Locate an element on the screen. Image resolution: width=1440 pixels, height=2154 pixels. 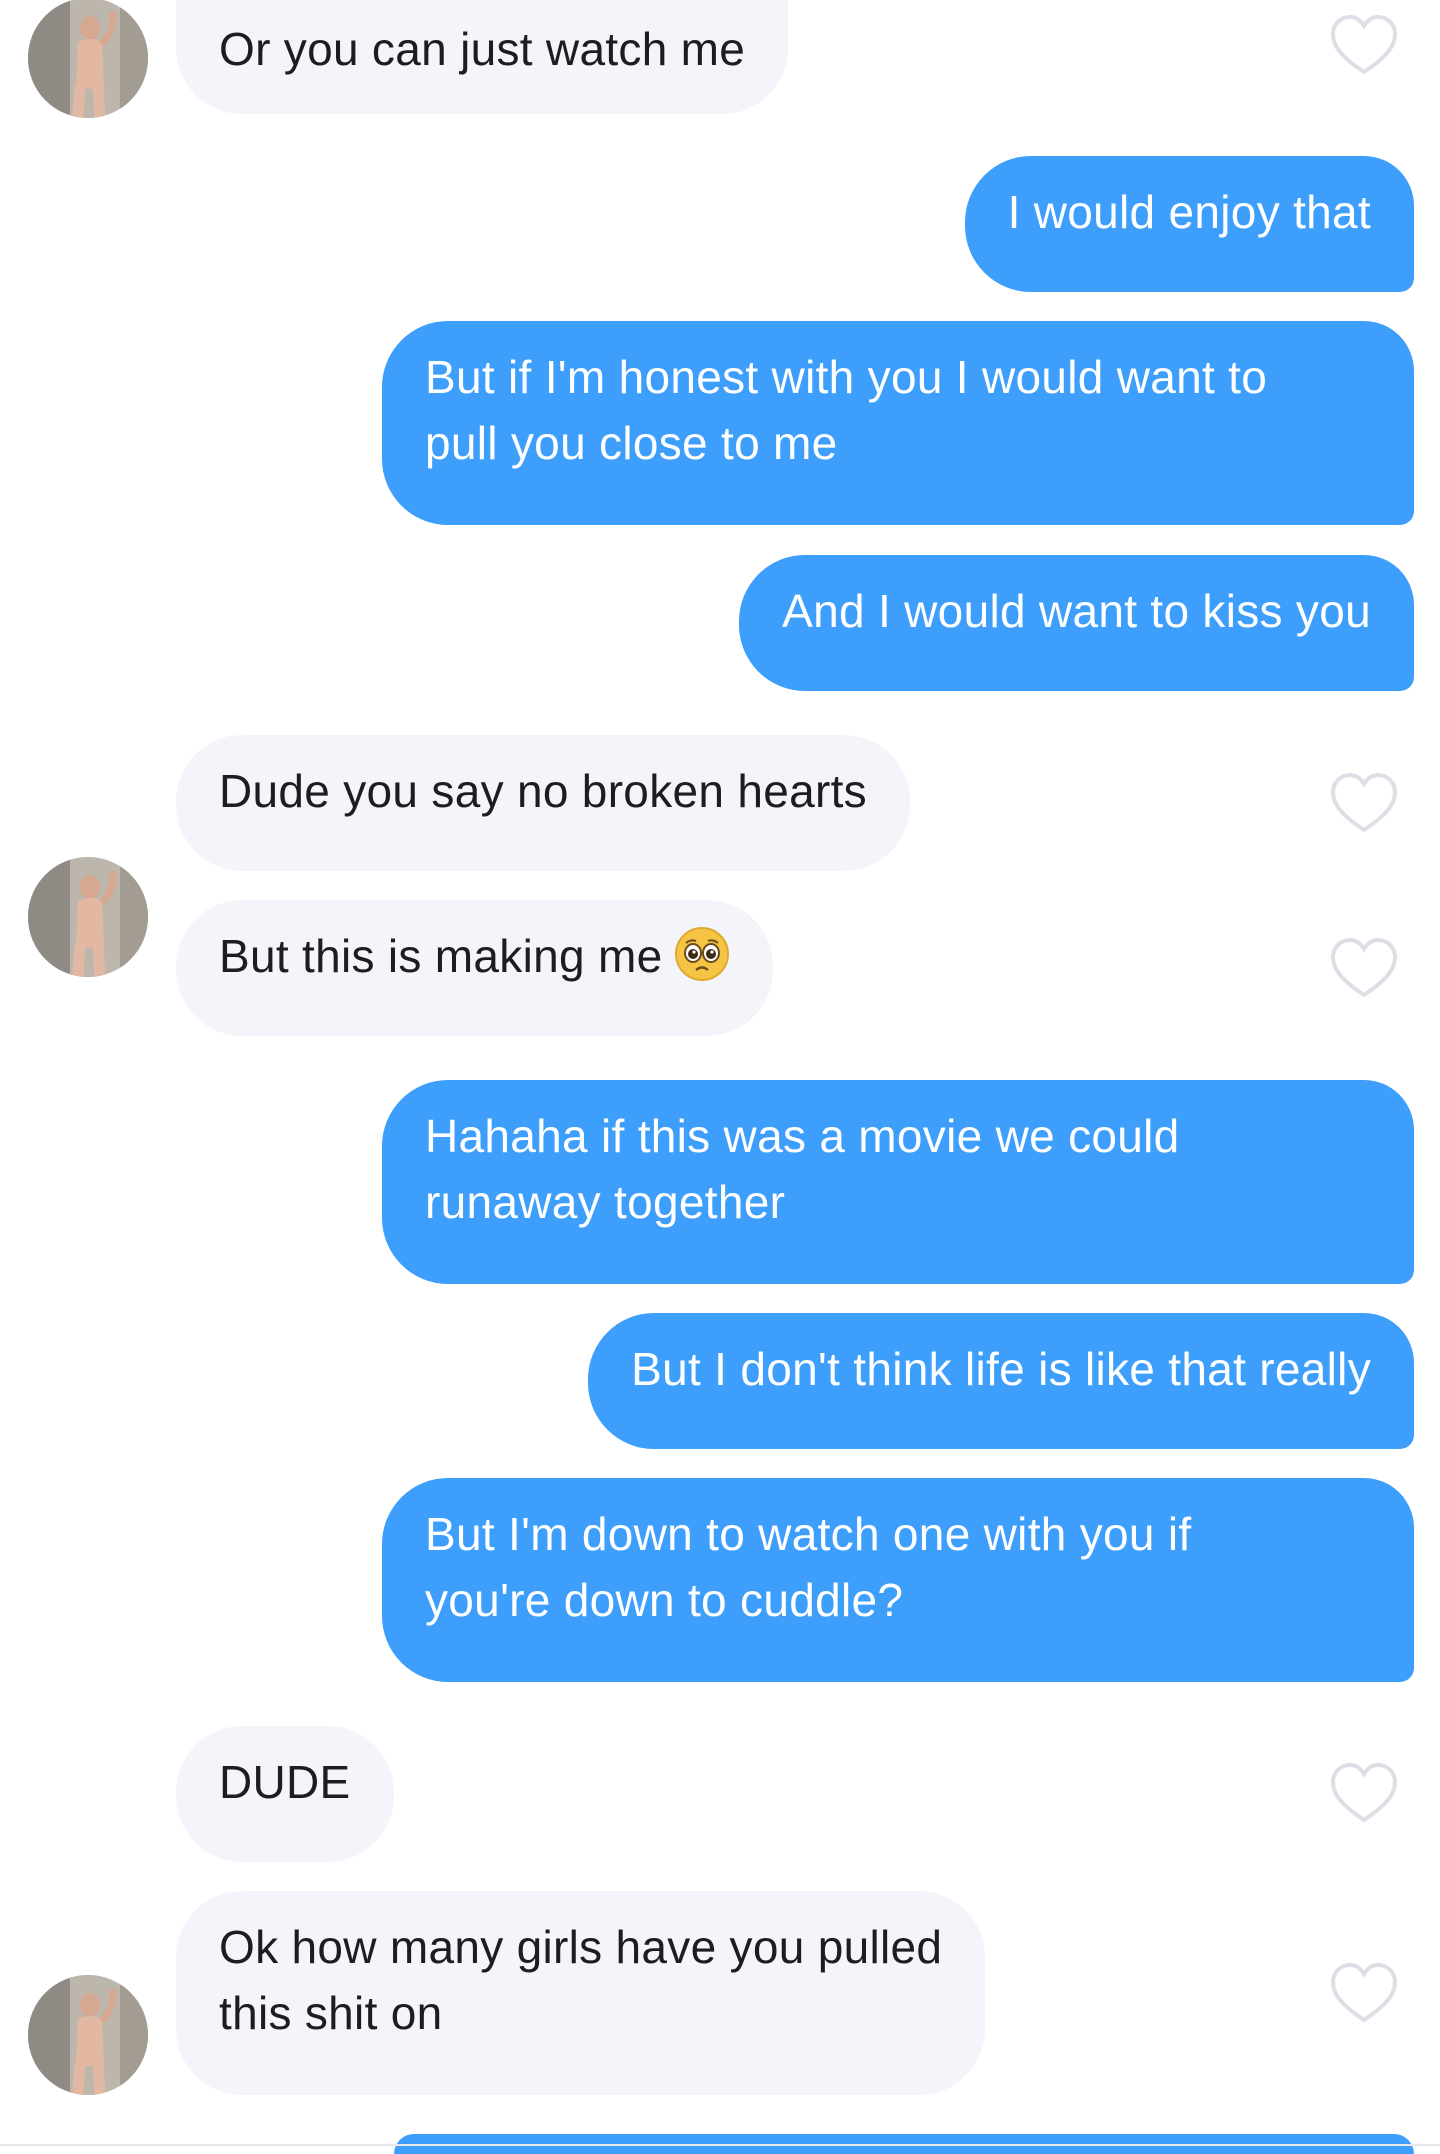
message-text: And I would want to kiss you is located at coordinates (1076, 611).